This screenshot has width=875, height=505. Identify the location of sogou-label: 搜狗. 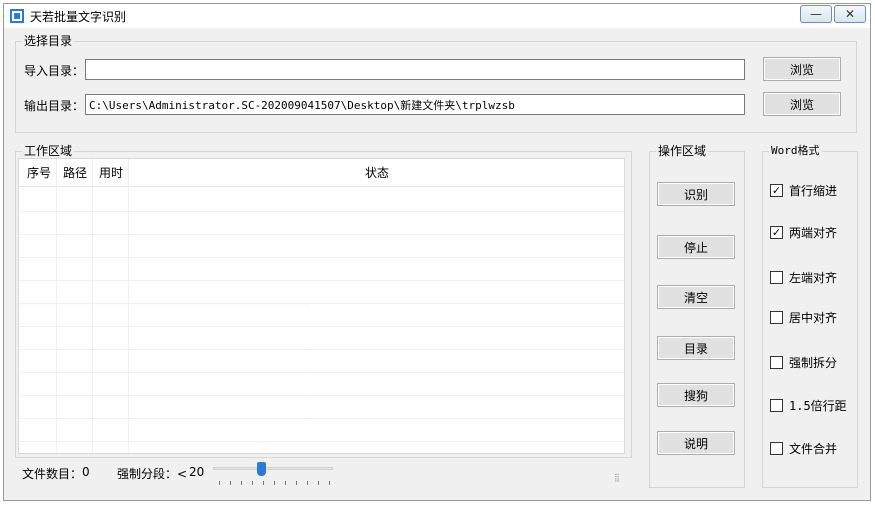
(695, 395).